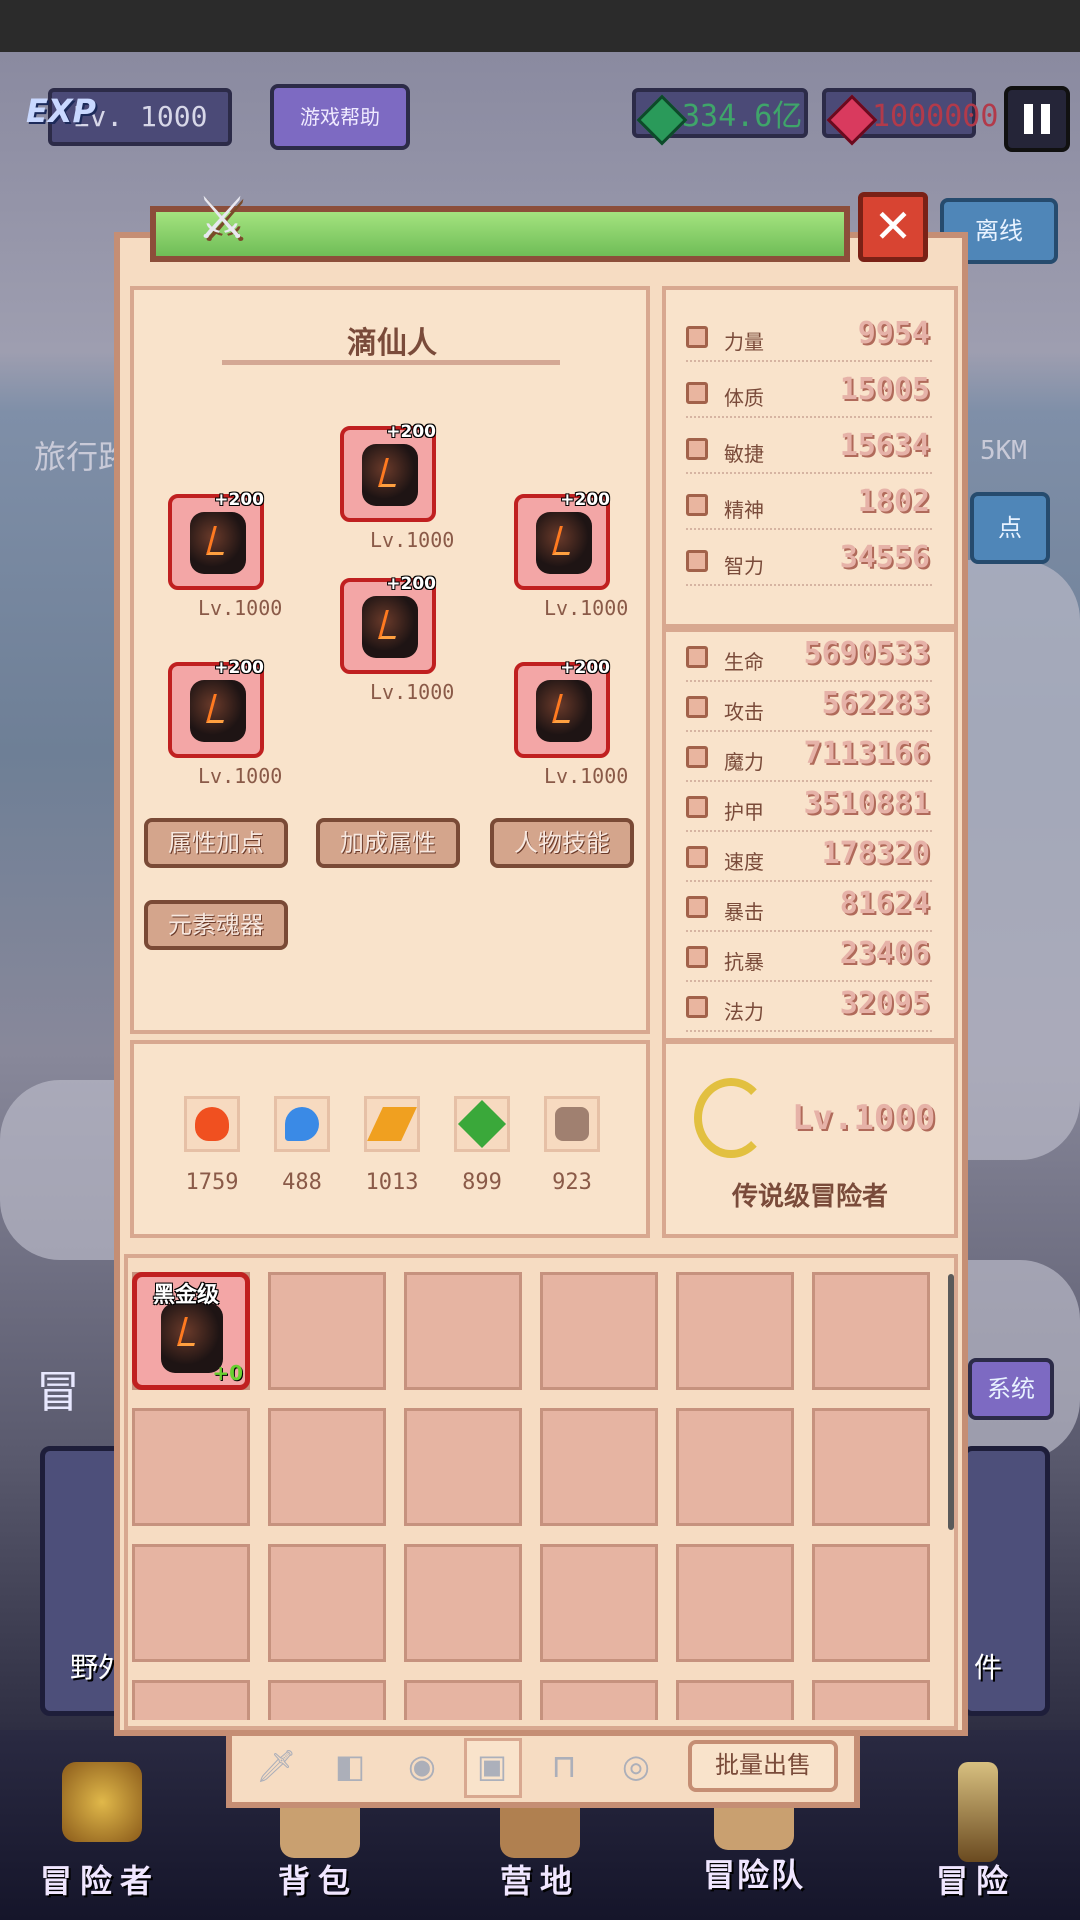 This screenshot has height=1920, width=1080. I want to click on distance-label: 5KM, so click(1003, 451).